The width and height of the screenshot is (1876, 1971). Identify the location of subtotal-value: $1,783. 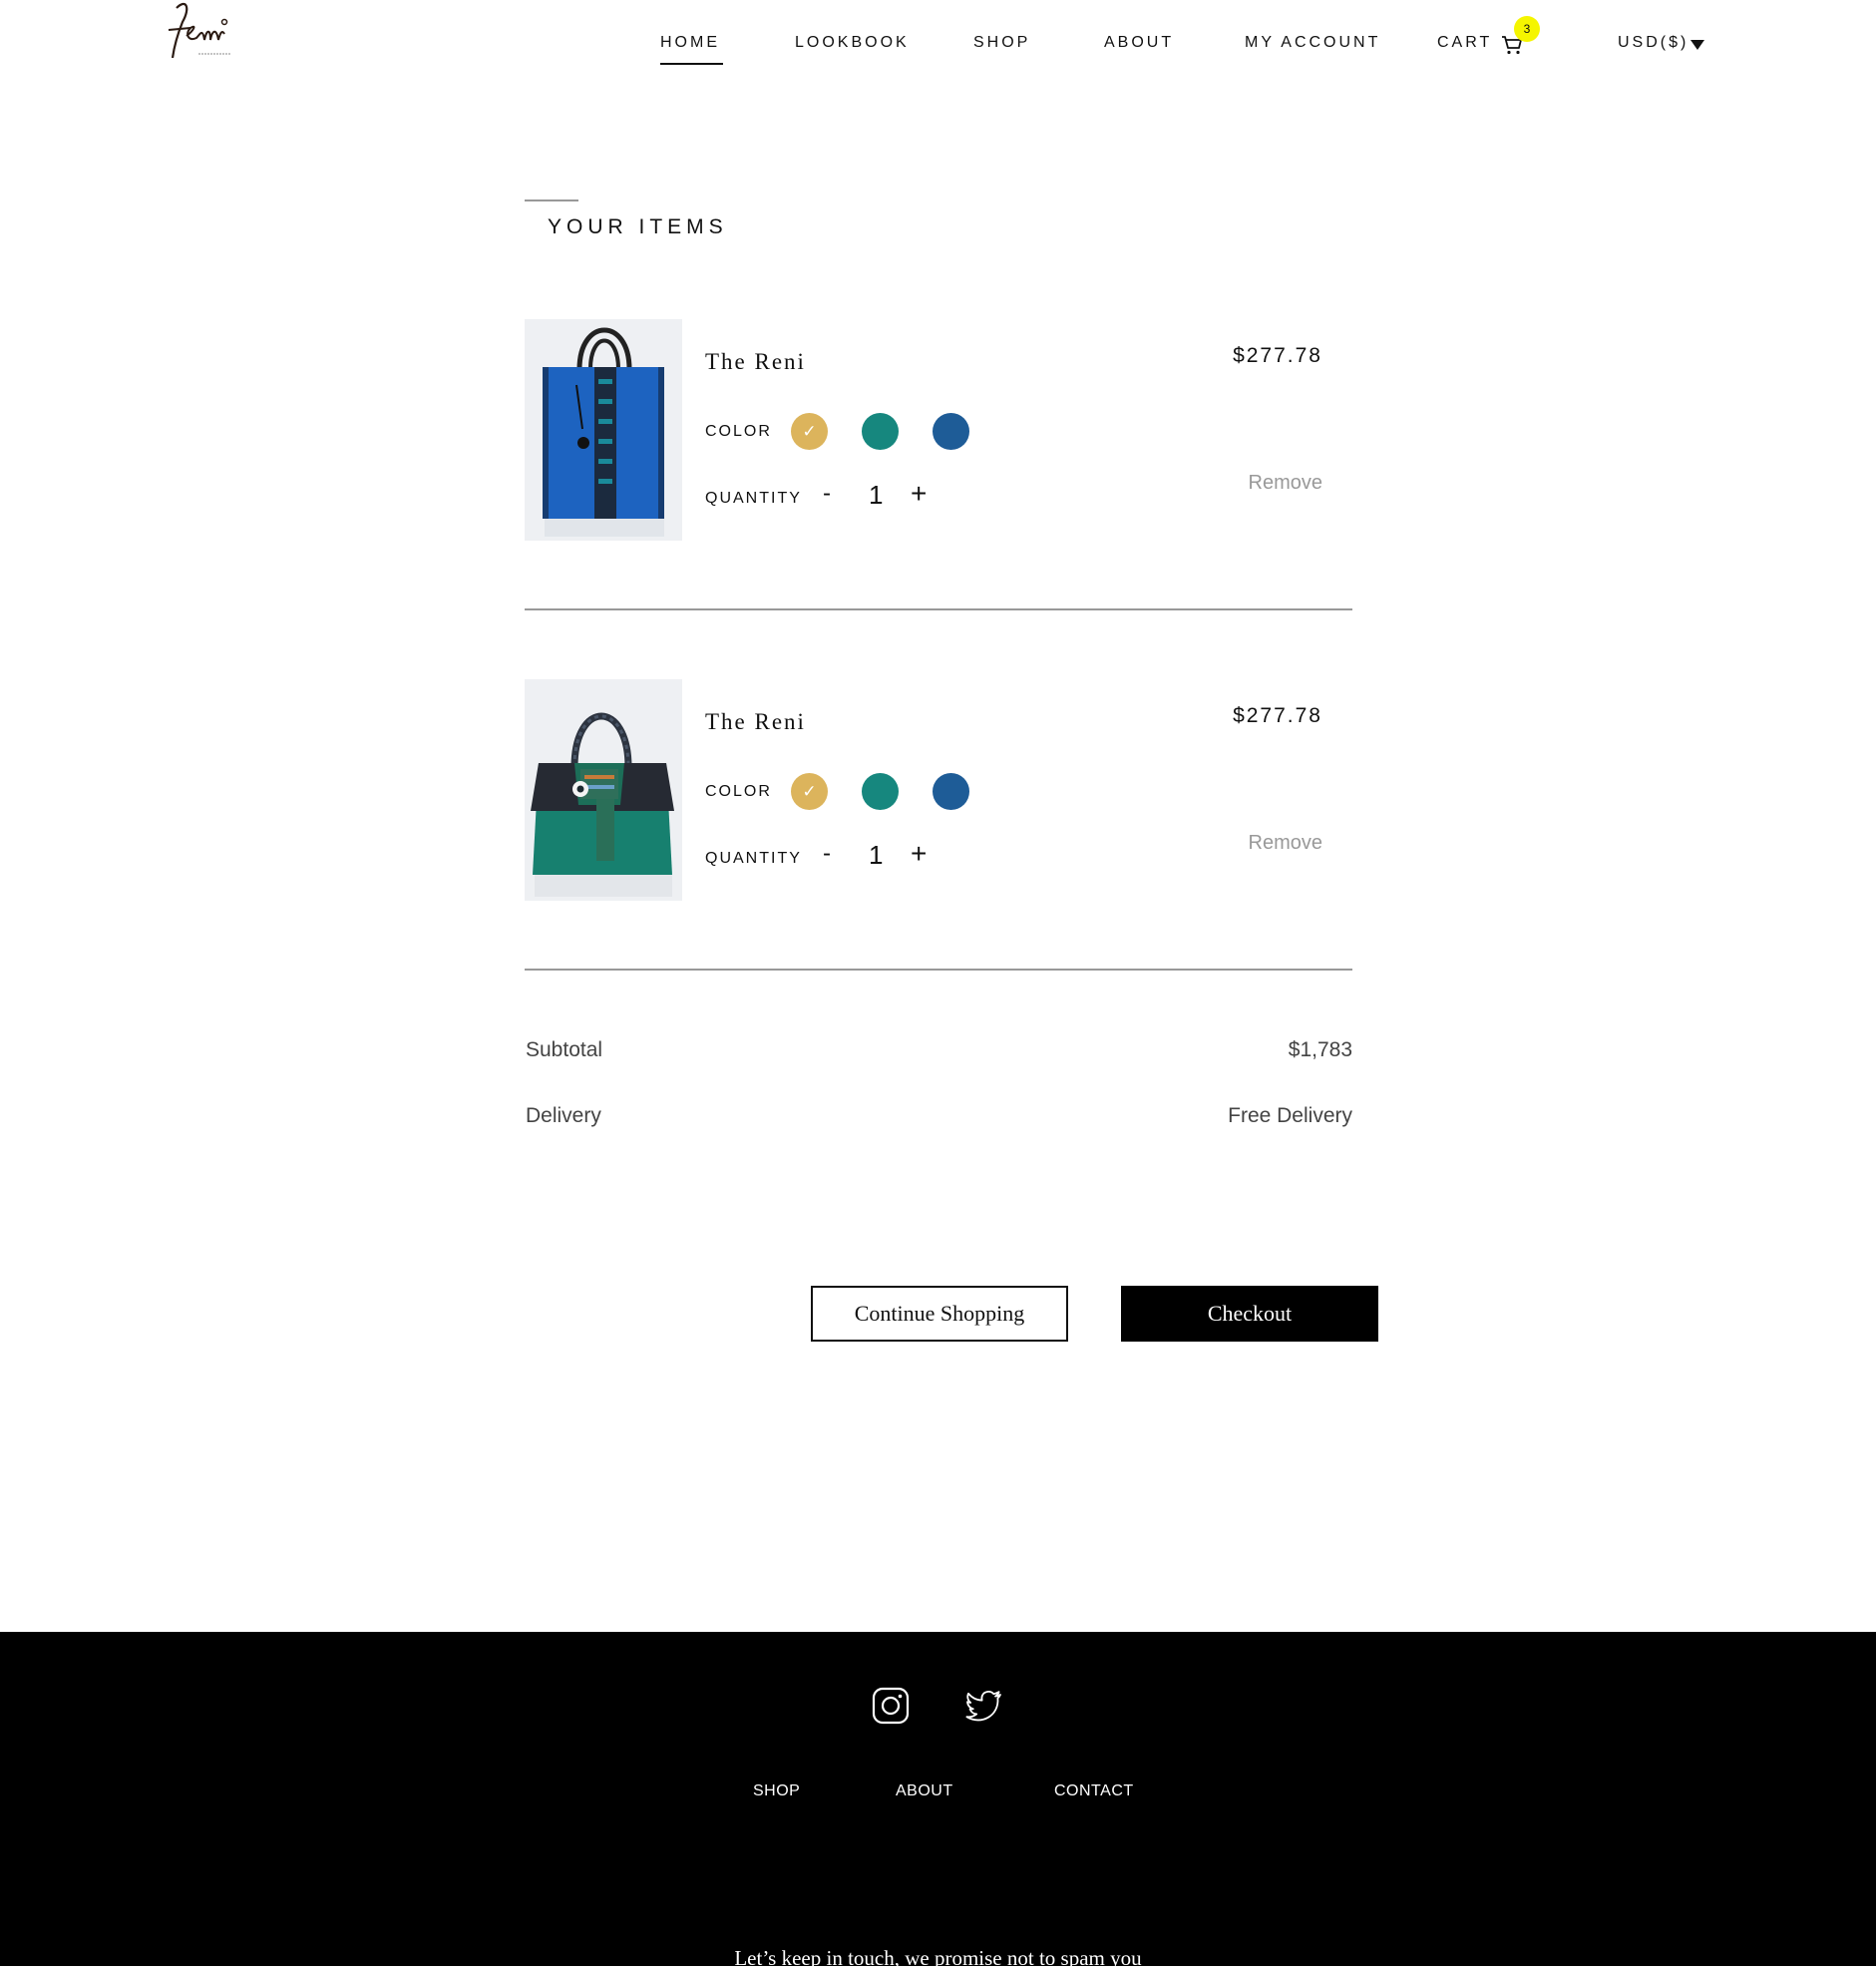
(1320, 1049).